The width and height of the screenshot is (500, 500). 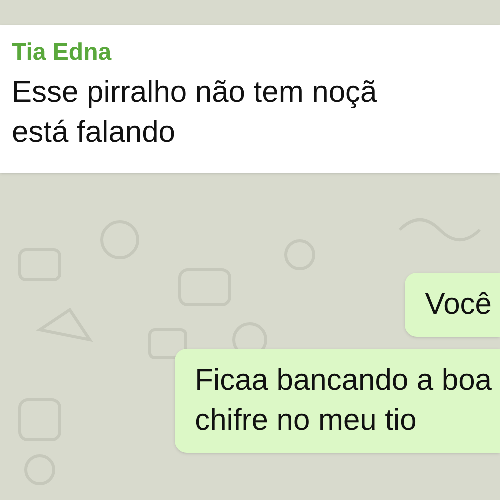 What do you see at coordinates (94, 133) in the screenshot?
I see `message-text: está falando` at bounding box center [94, 133].